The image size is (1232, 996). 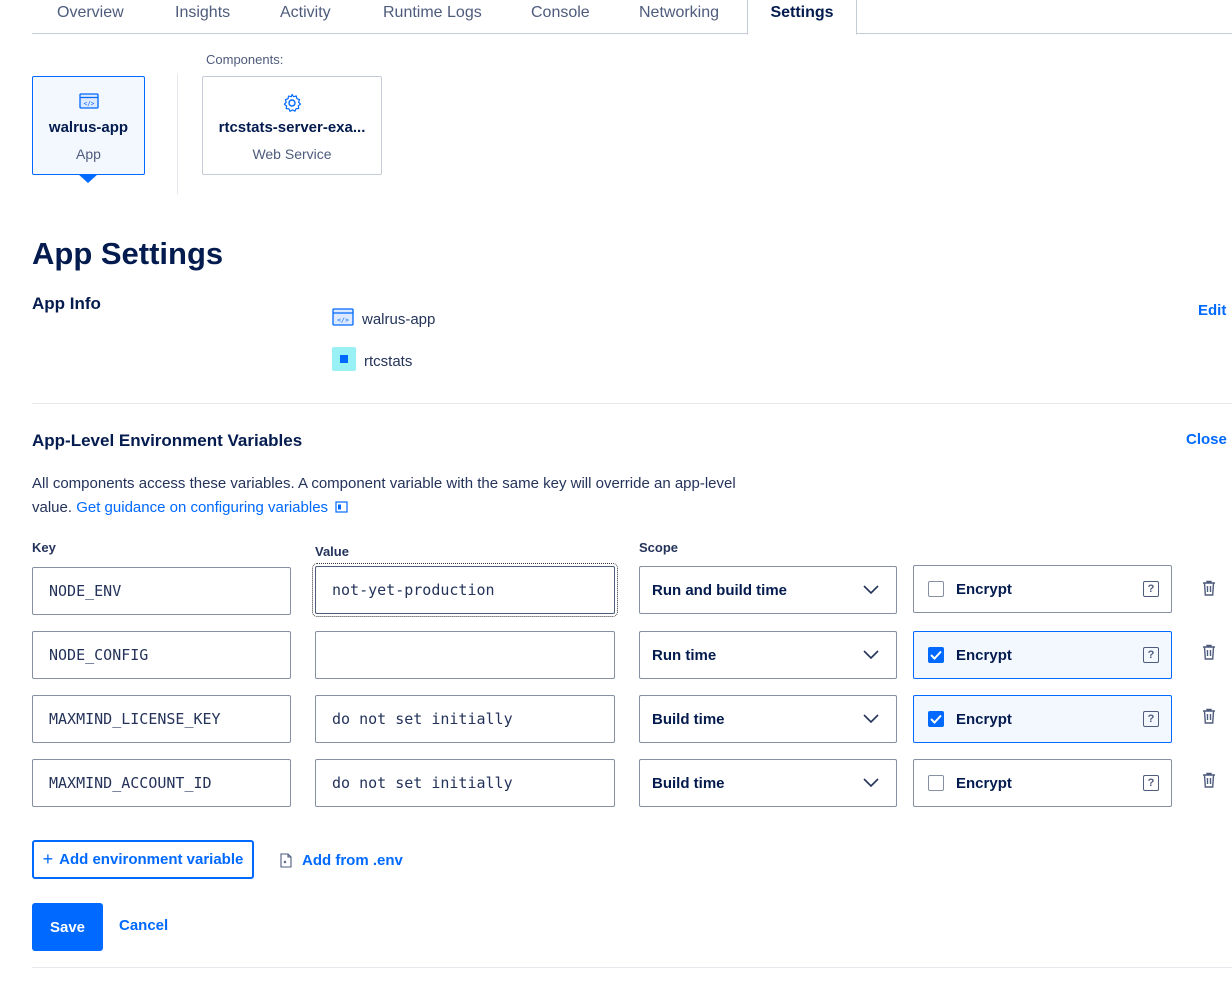 What do you see at coordinates (212, 507) in the screenshot?
I see `guidance-link: Get guidance on configuring variables` at bounding box center [212, 507].